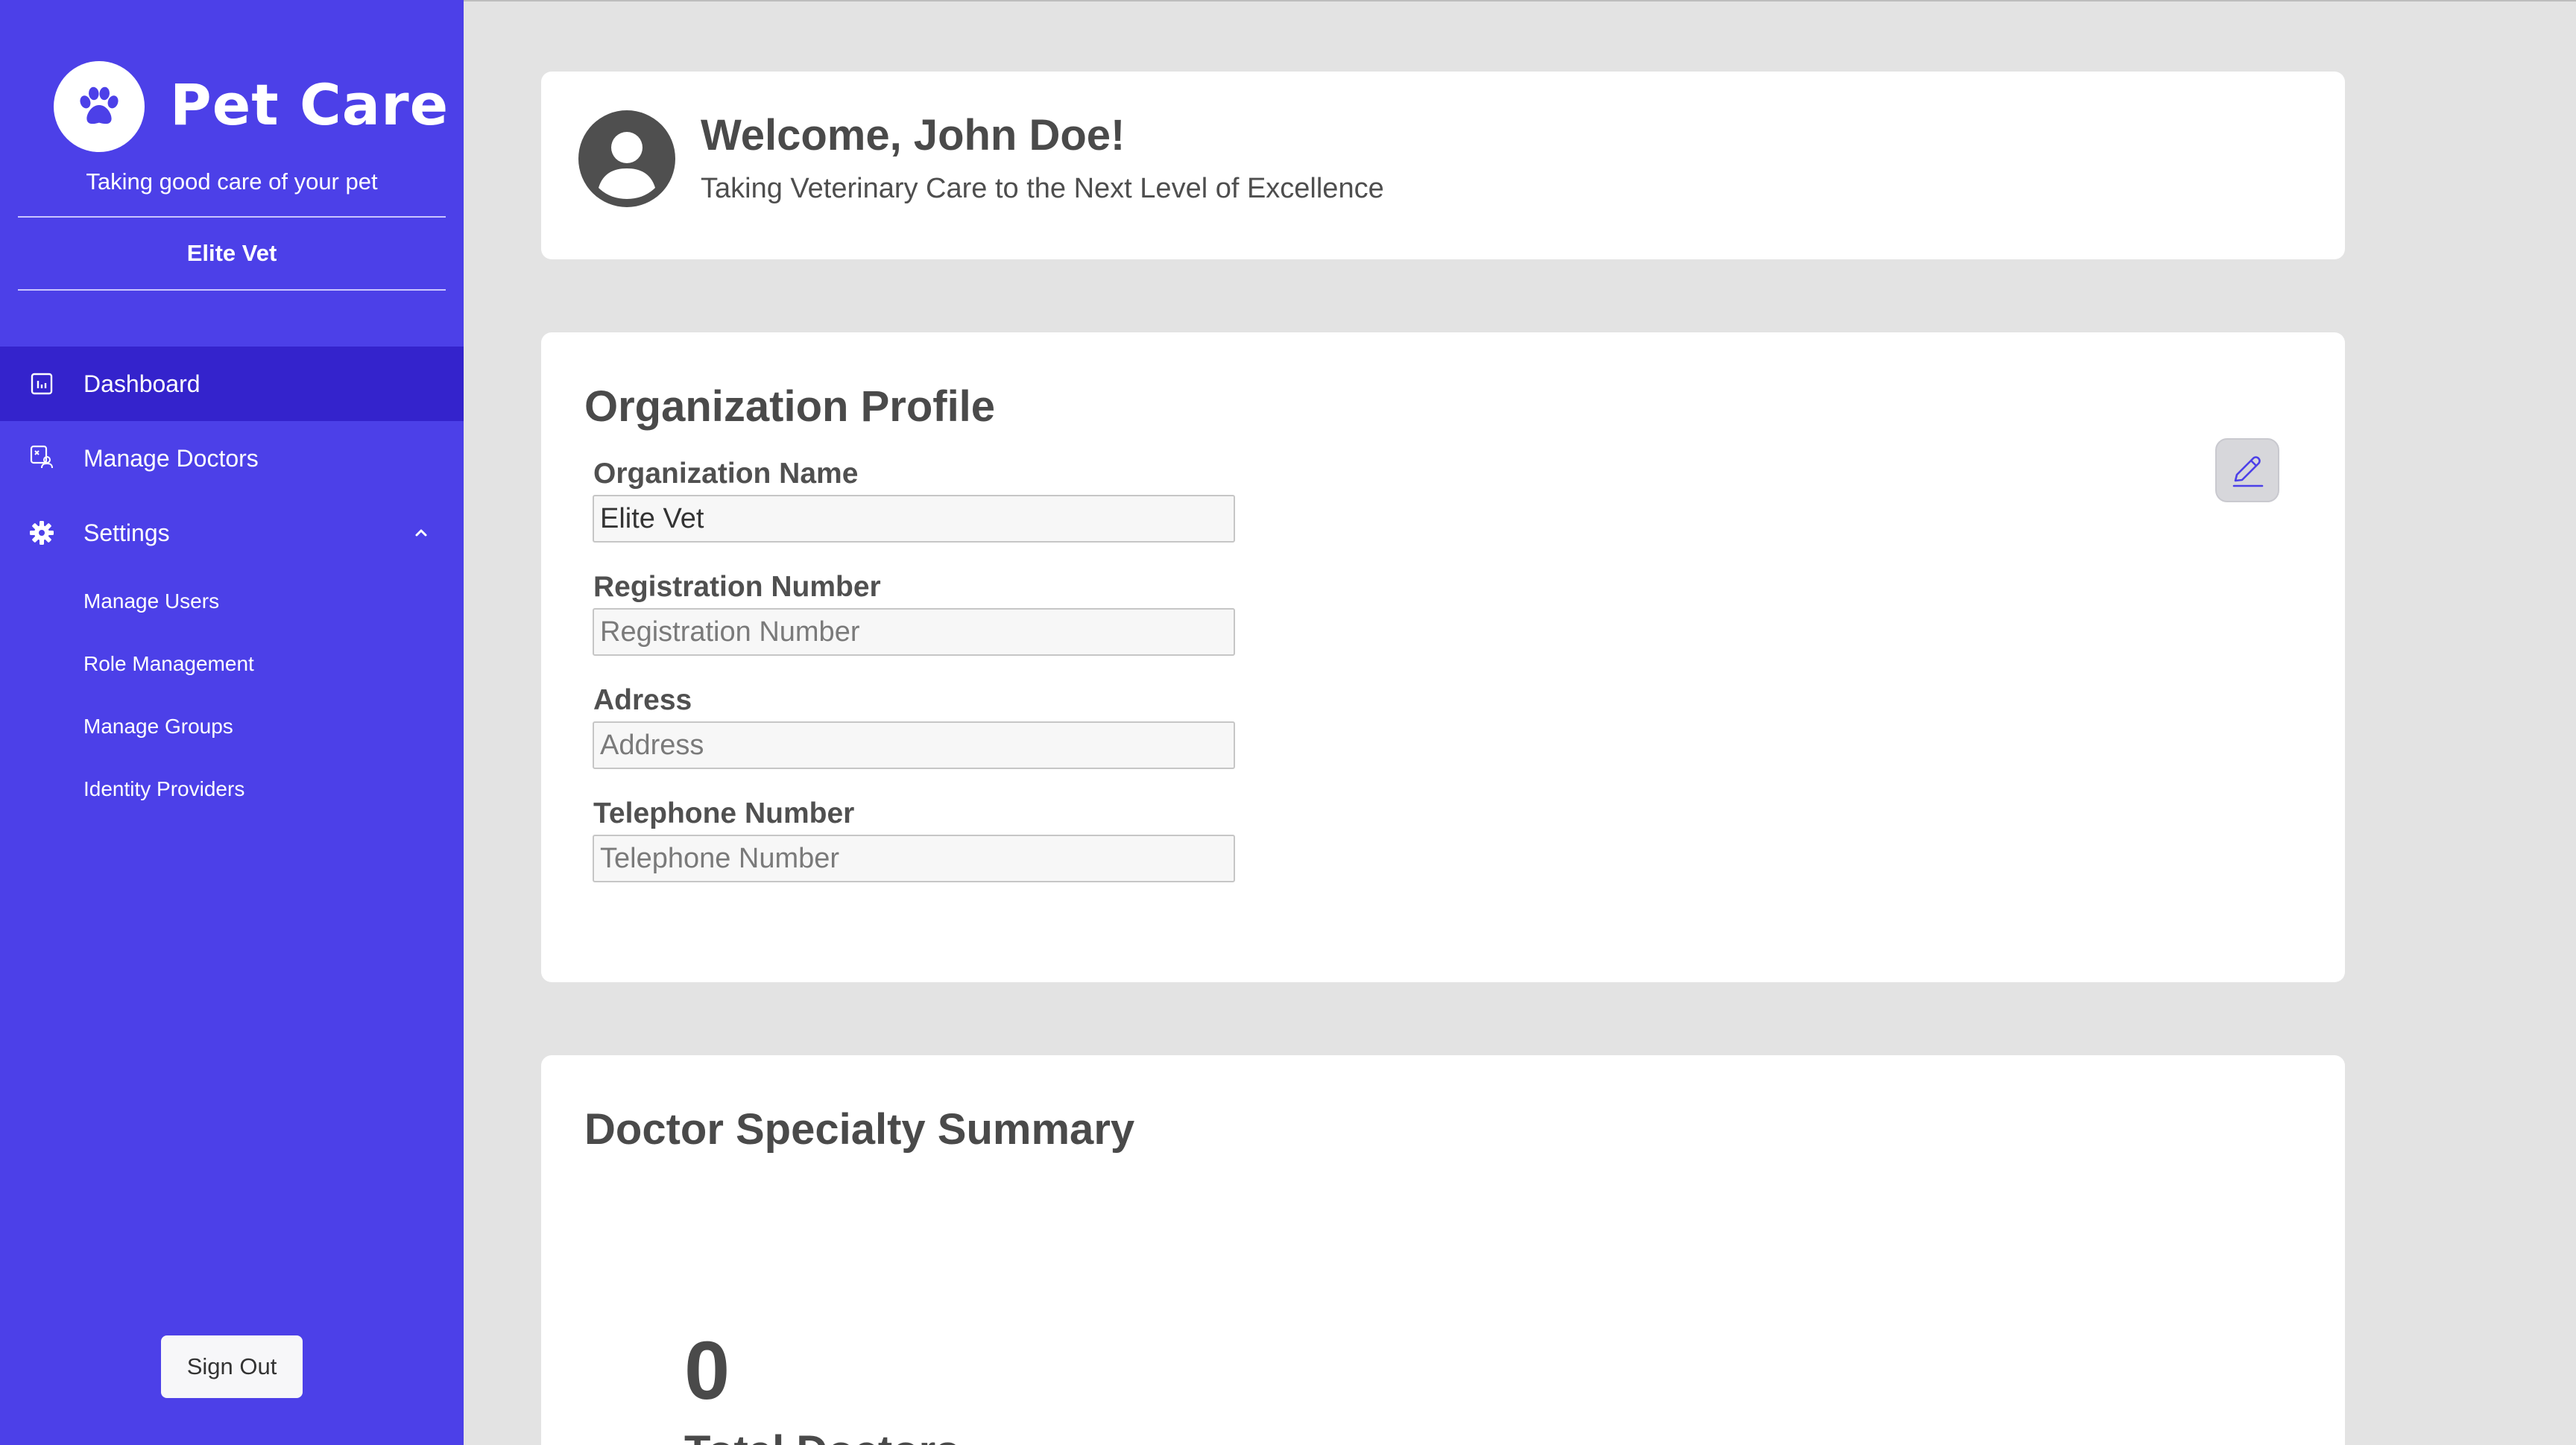 This screenshot has height=1445, width=2576. What do you see at coordinates (126, 532) in the screenshot?
I see `nav-label-settings: Settings` at bounding box center [126, 532].